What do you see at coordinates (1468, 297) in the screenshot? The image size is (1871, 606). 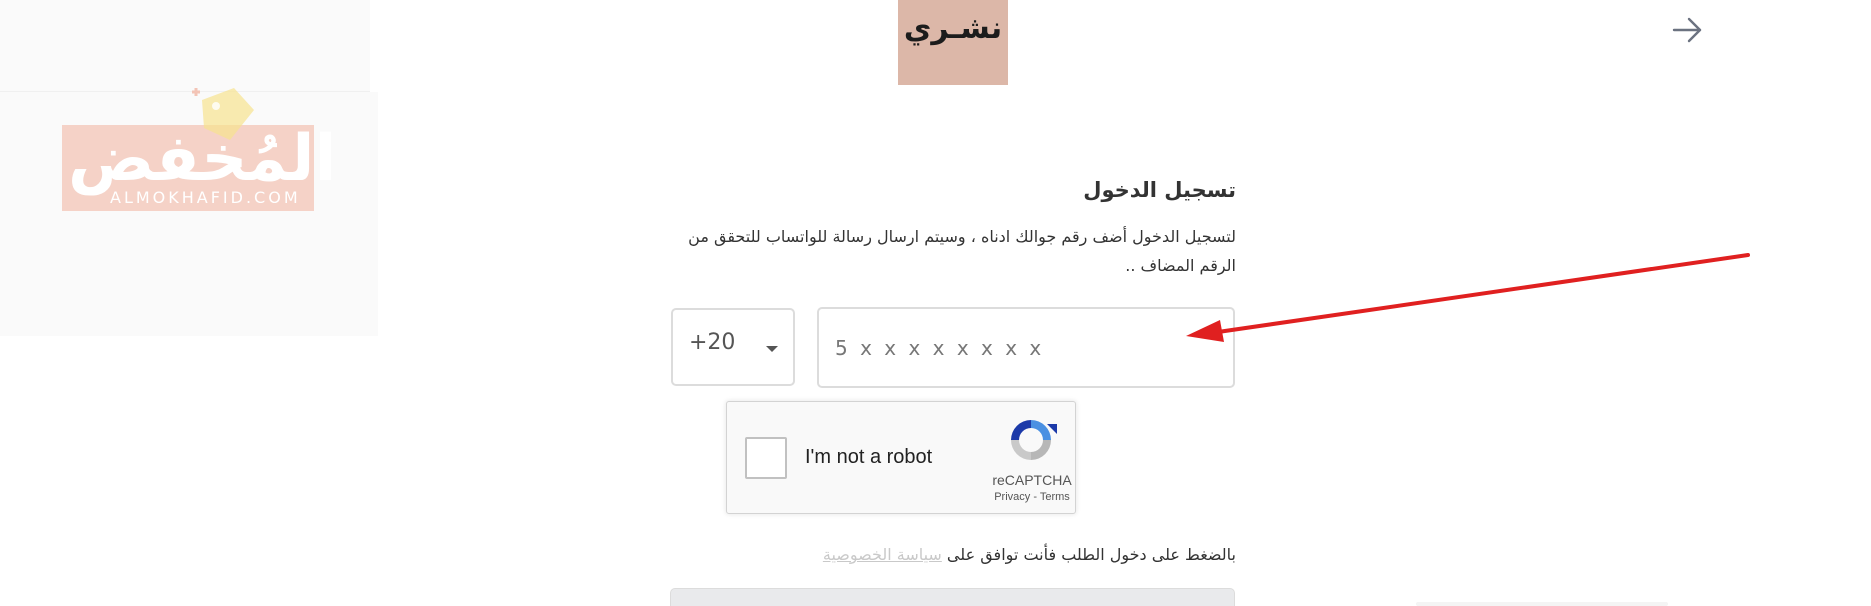 I see `annotation-arrow` at bounding box center [1468, 297].